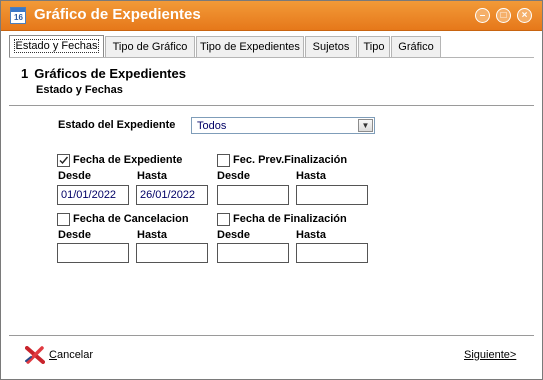 Image resolution: width=543 pixels, height=380 pixels. I want to click on header-separator, so click(271, 105).